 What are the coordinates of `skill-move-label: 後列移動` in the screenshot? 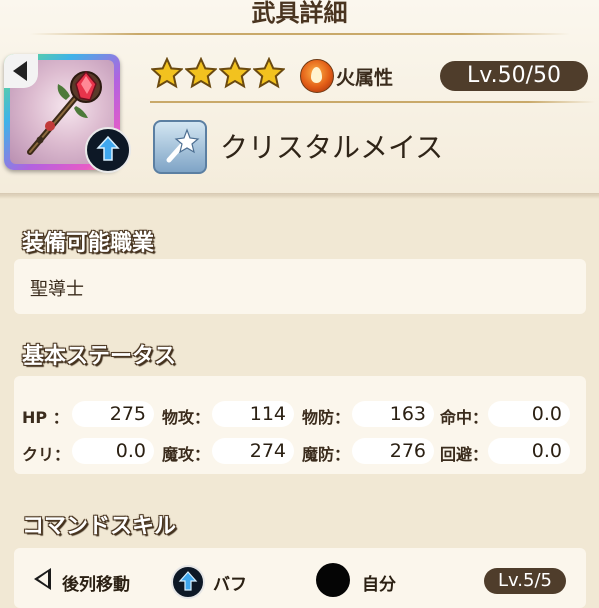 It's located at (96, 585).